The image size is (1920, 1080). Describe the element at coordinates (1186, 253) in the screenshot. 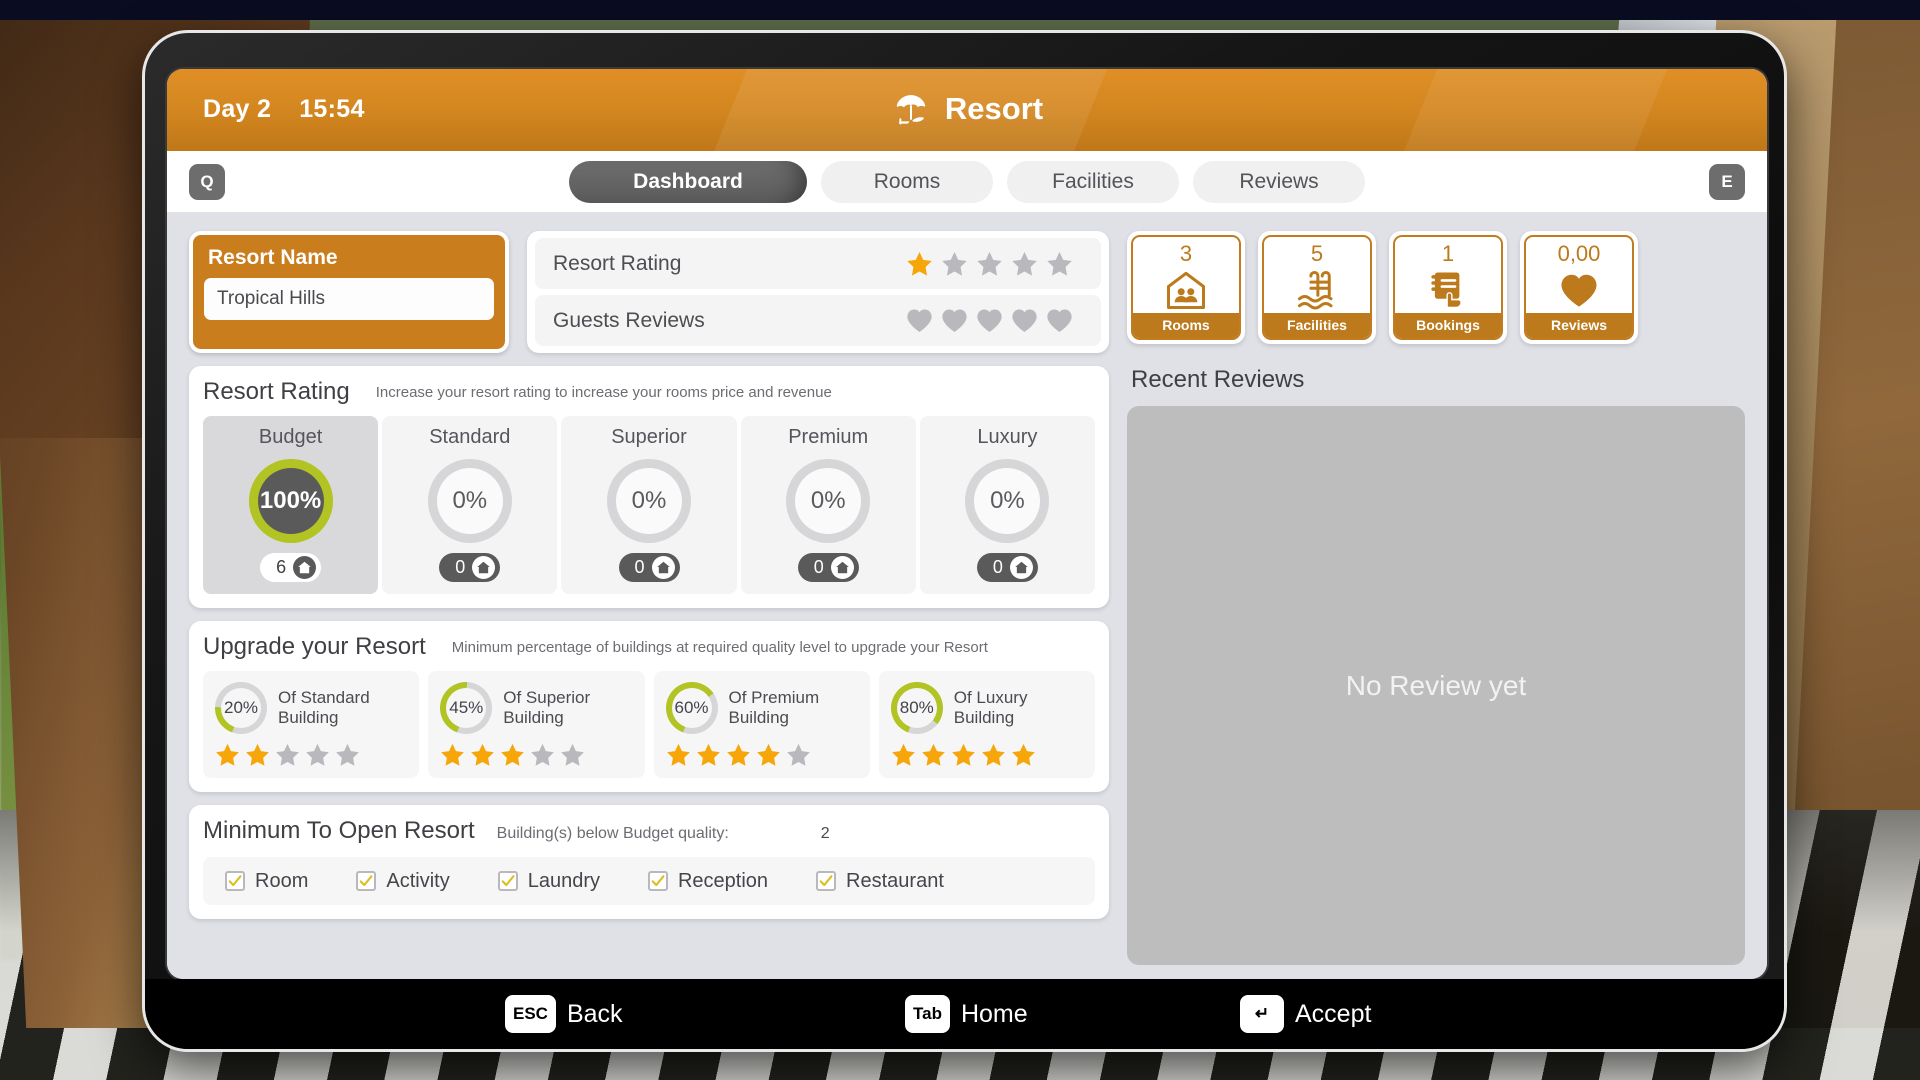

I see `stat-value: 3` at that location.